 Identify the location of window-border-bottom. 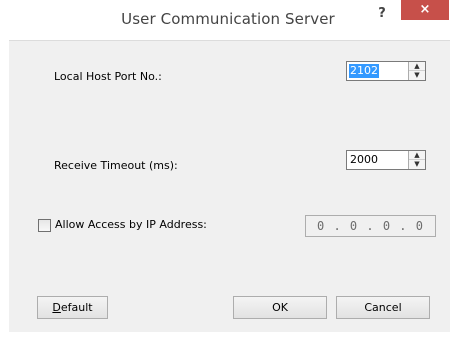
(228, 335).